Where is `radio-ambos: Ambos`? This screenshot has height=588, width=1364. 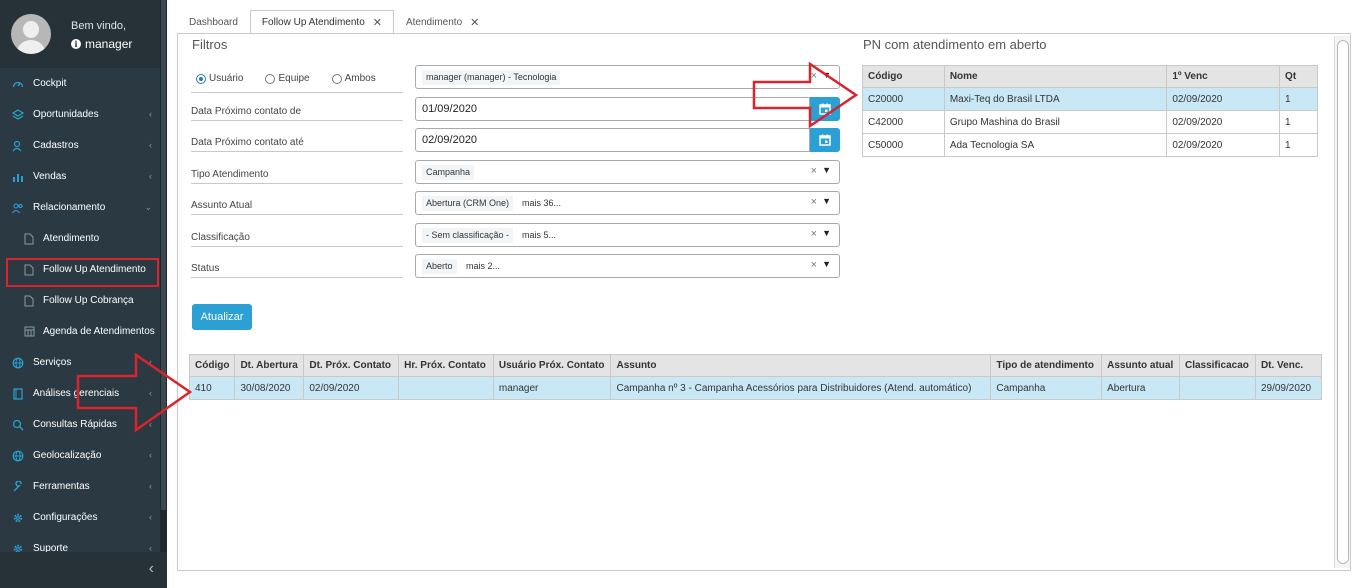 radio-ambos: Ambos is located at coordinates (353, 78).